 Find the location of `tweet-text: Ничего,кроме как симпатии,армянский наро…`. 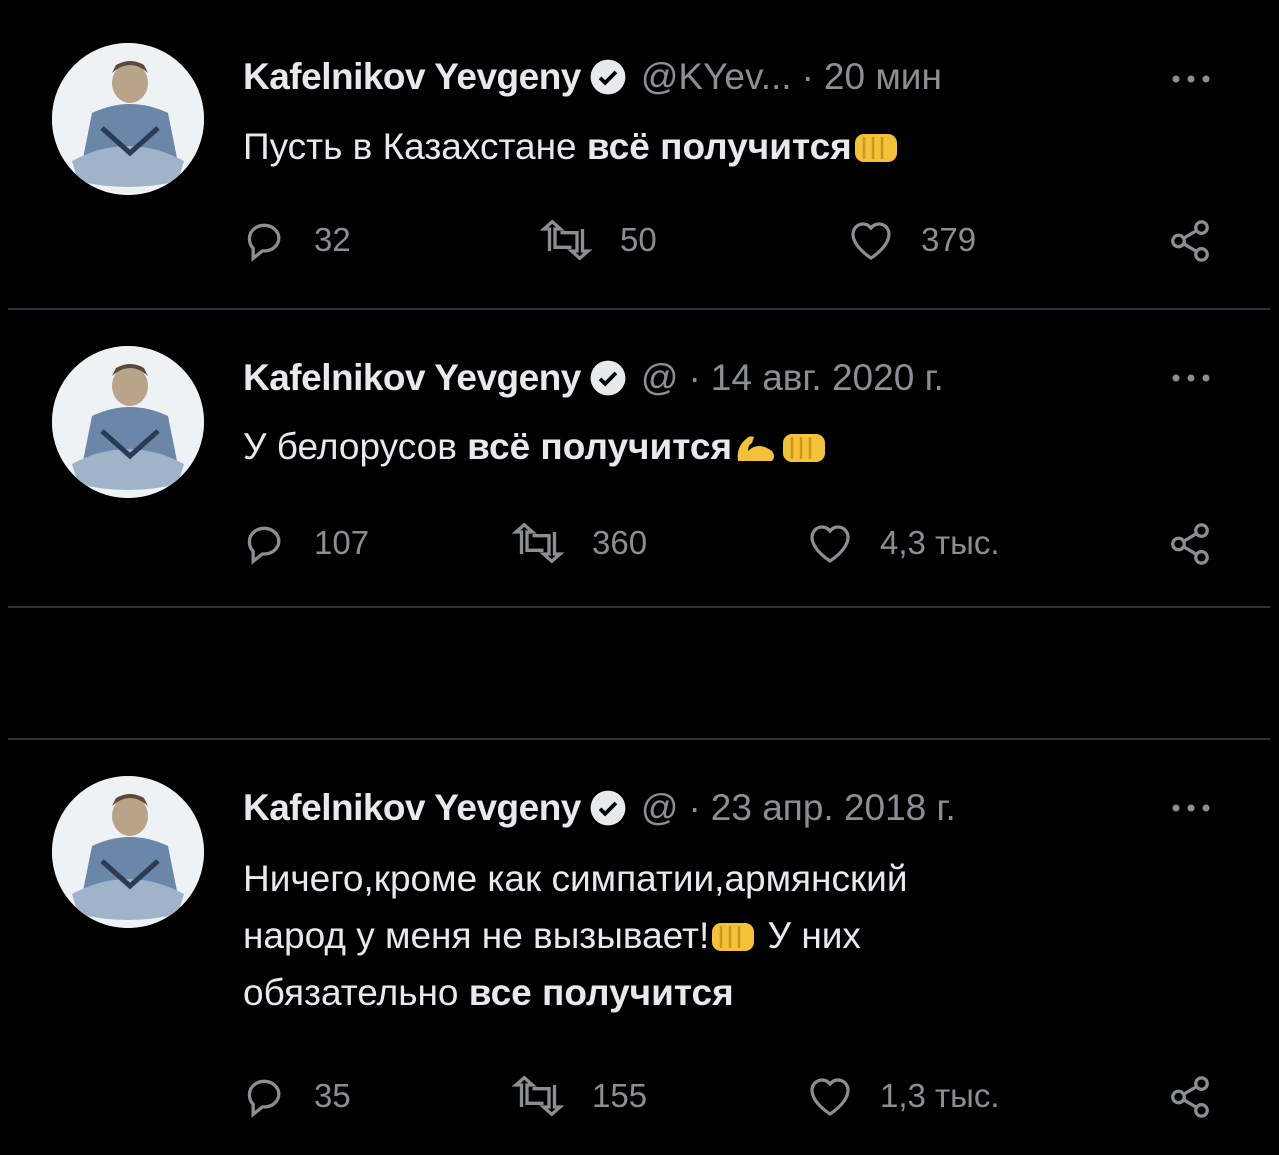

tweet-text: Ничего,кроме как симпатии,армянский наро… is located at coordinates (693, 935).